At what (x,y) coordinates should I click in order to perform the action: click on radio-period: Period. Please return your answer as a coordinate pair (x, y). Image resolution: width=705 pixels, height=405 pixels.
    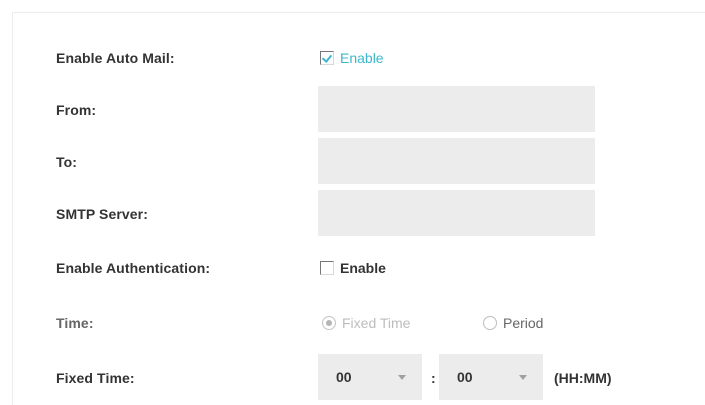
    Looking at the image, I should click on (513, 323).